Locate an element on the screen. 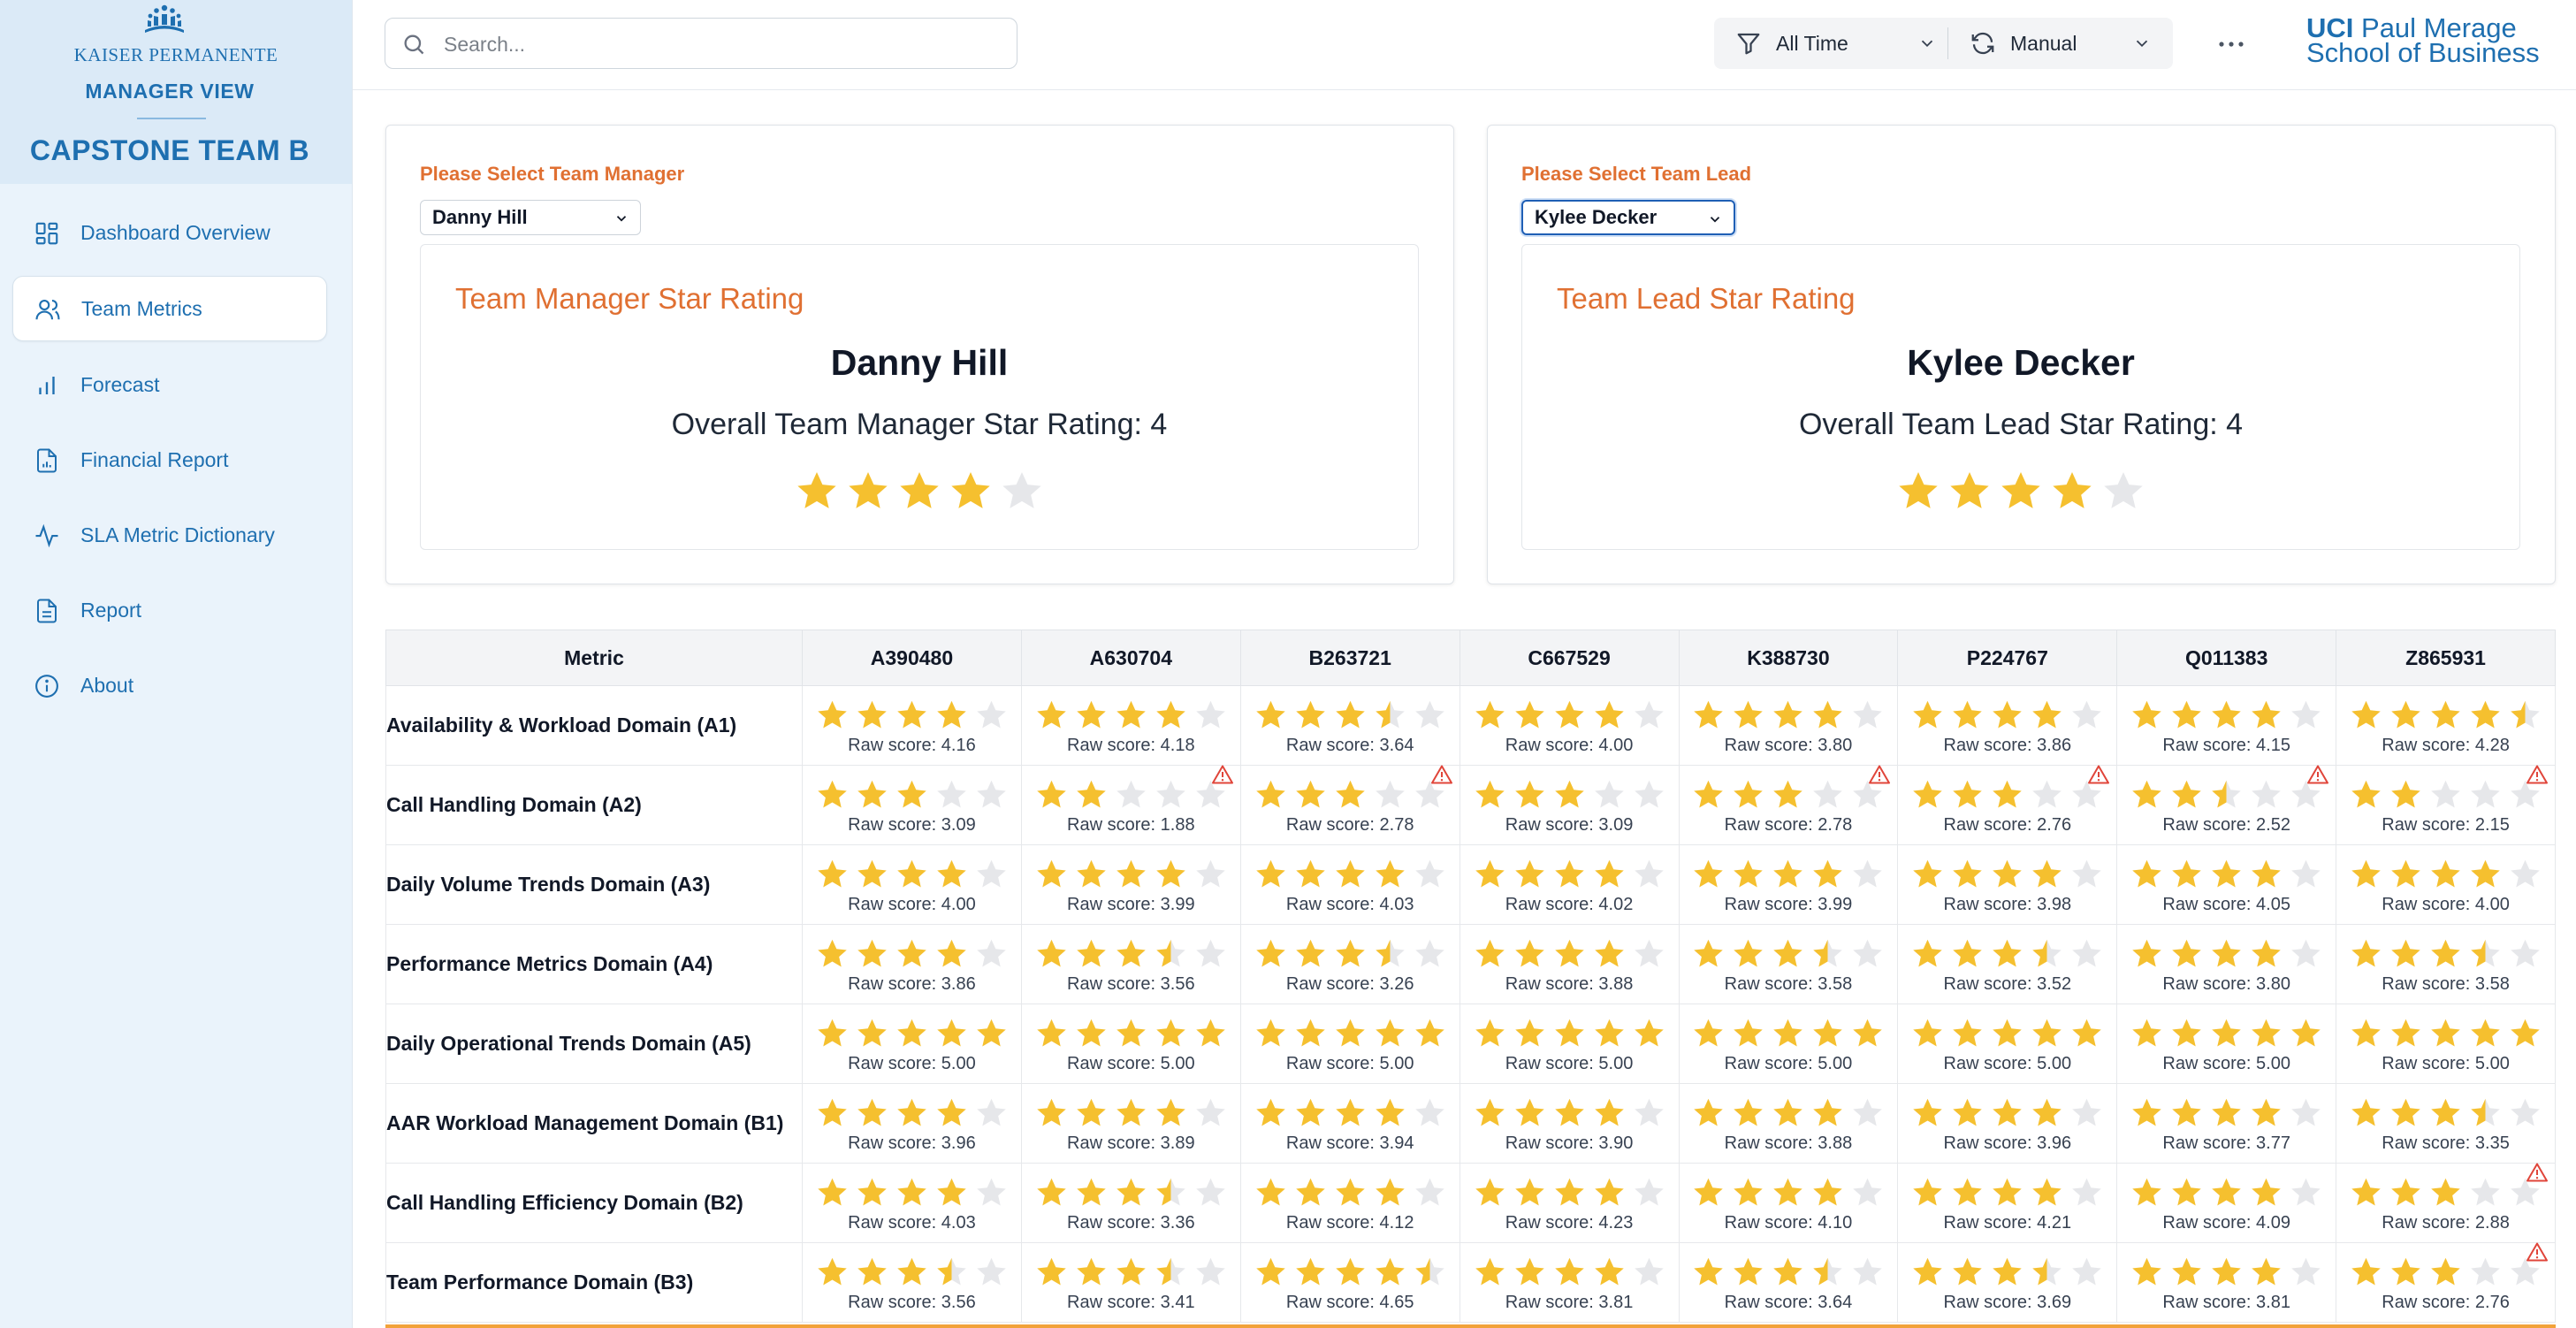  raw-score-value: 4.00 is located at coordinates (1616, 746).